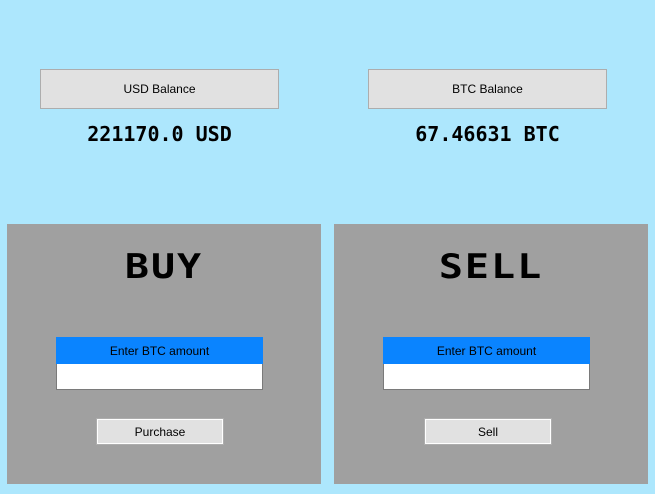 The width and height of the screenshot is (655, 494). What do you see at coordinates (160, 431) in the screenshot?
I see `purchase-button: Purchase` at bounding box center [160, 431].